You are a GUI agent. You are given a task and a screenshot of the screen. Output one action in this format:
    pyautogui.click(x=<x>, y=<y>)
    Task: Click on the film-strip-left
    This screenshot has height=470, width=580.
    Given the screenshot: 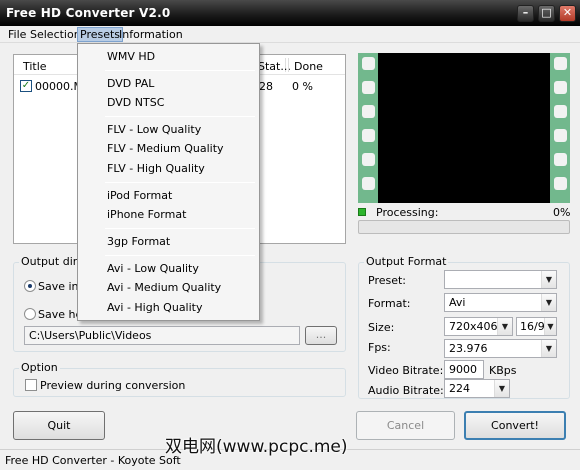 What is the action you would take?
    pyautogui.click(x=368, y=128)
    